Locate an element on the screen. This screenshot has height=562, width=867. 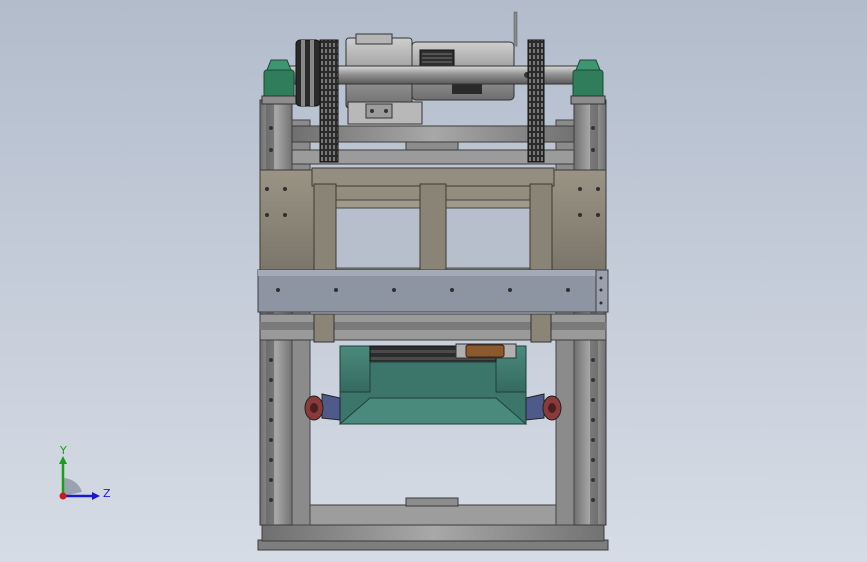
carriage-plate is located at coordinates (433, 219).